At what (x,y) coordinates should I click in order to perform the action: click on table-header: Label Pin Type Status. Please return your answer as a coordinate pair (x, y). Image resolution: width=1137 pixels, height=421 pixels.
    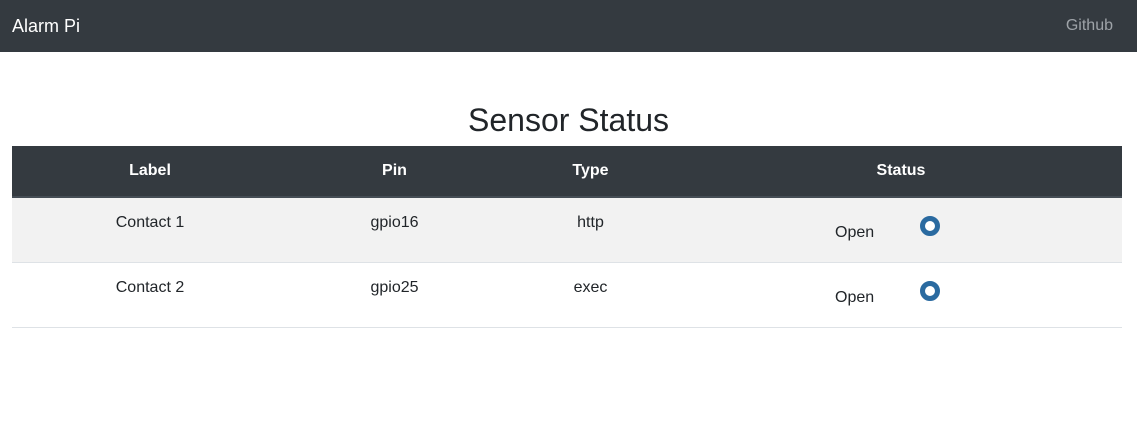
    Looking at the image, I should click on (567, 172).